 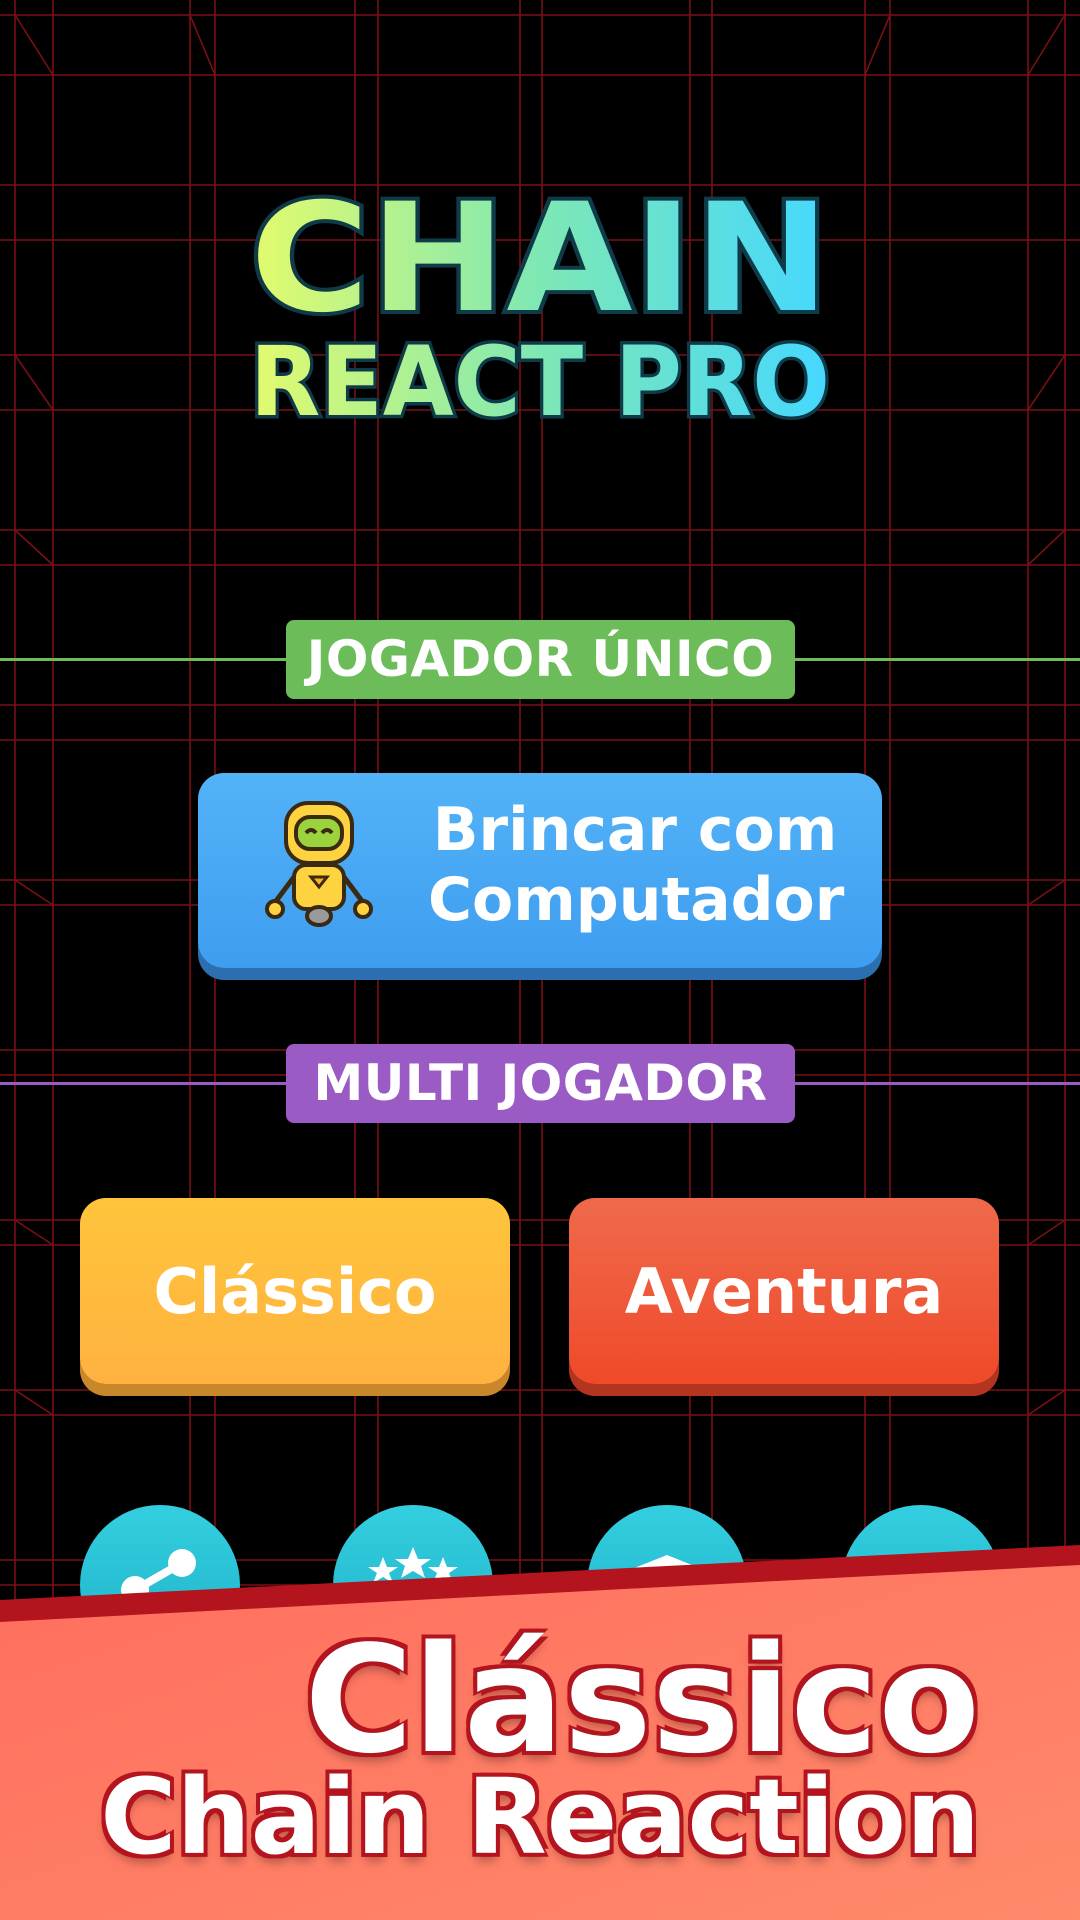 I want to click on multi-player-heading: MULTI JOGADOR, so click(x=540, y=1083).